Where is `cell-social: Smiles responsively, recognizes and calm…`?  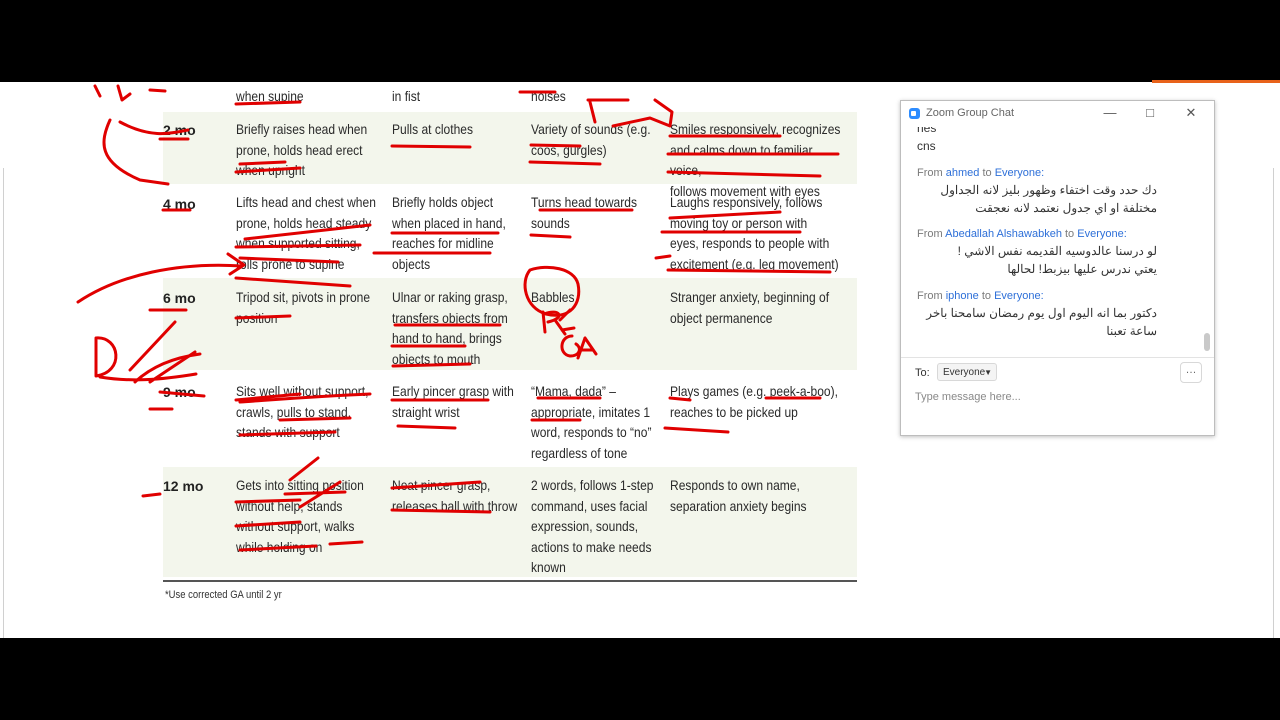 cell-social: Smiles responsively, recognizes and calm… is located at coordinates (755, 160).